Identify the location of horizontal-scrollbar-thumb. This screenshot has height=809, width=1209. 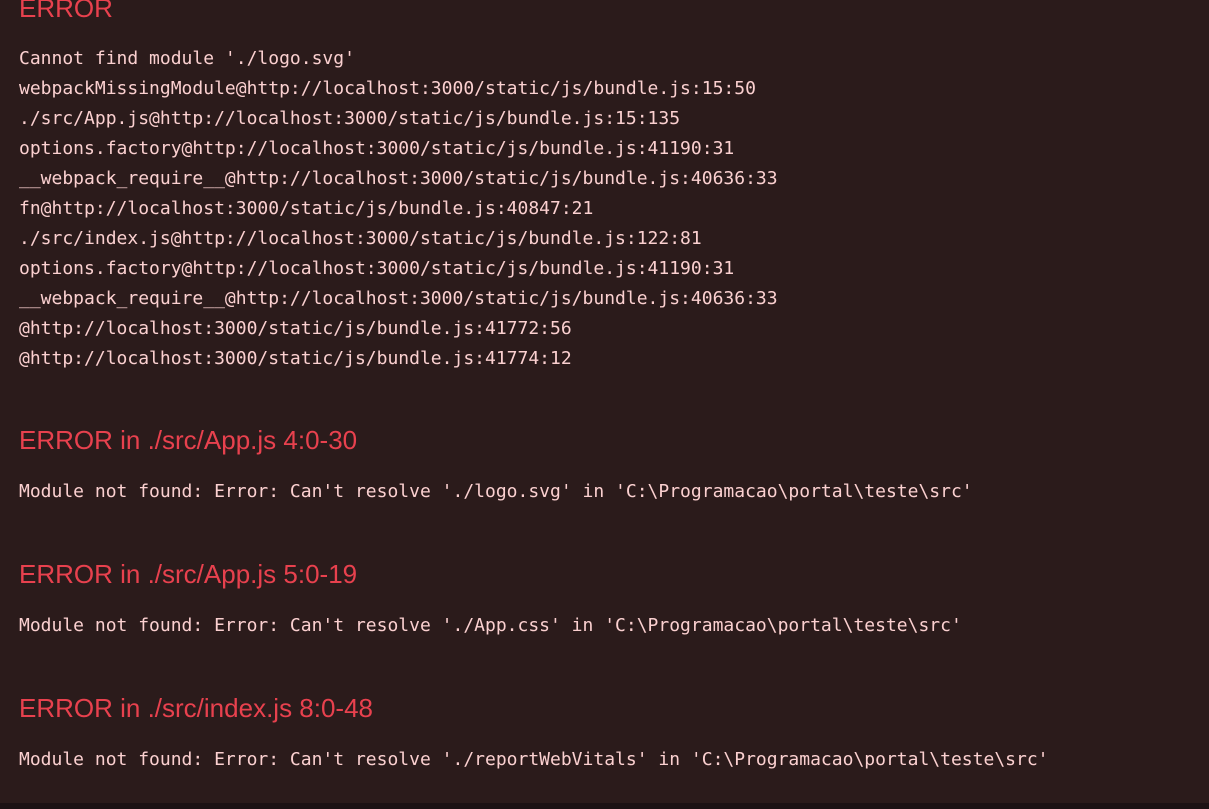
(604, 806).